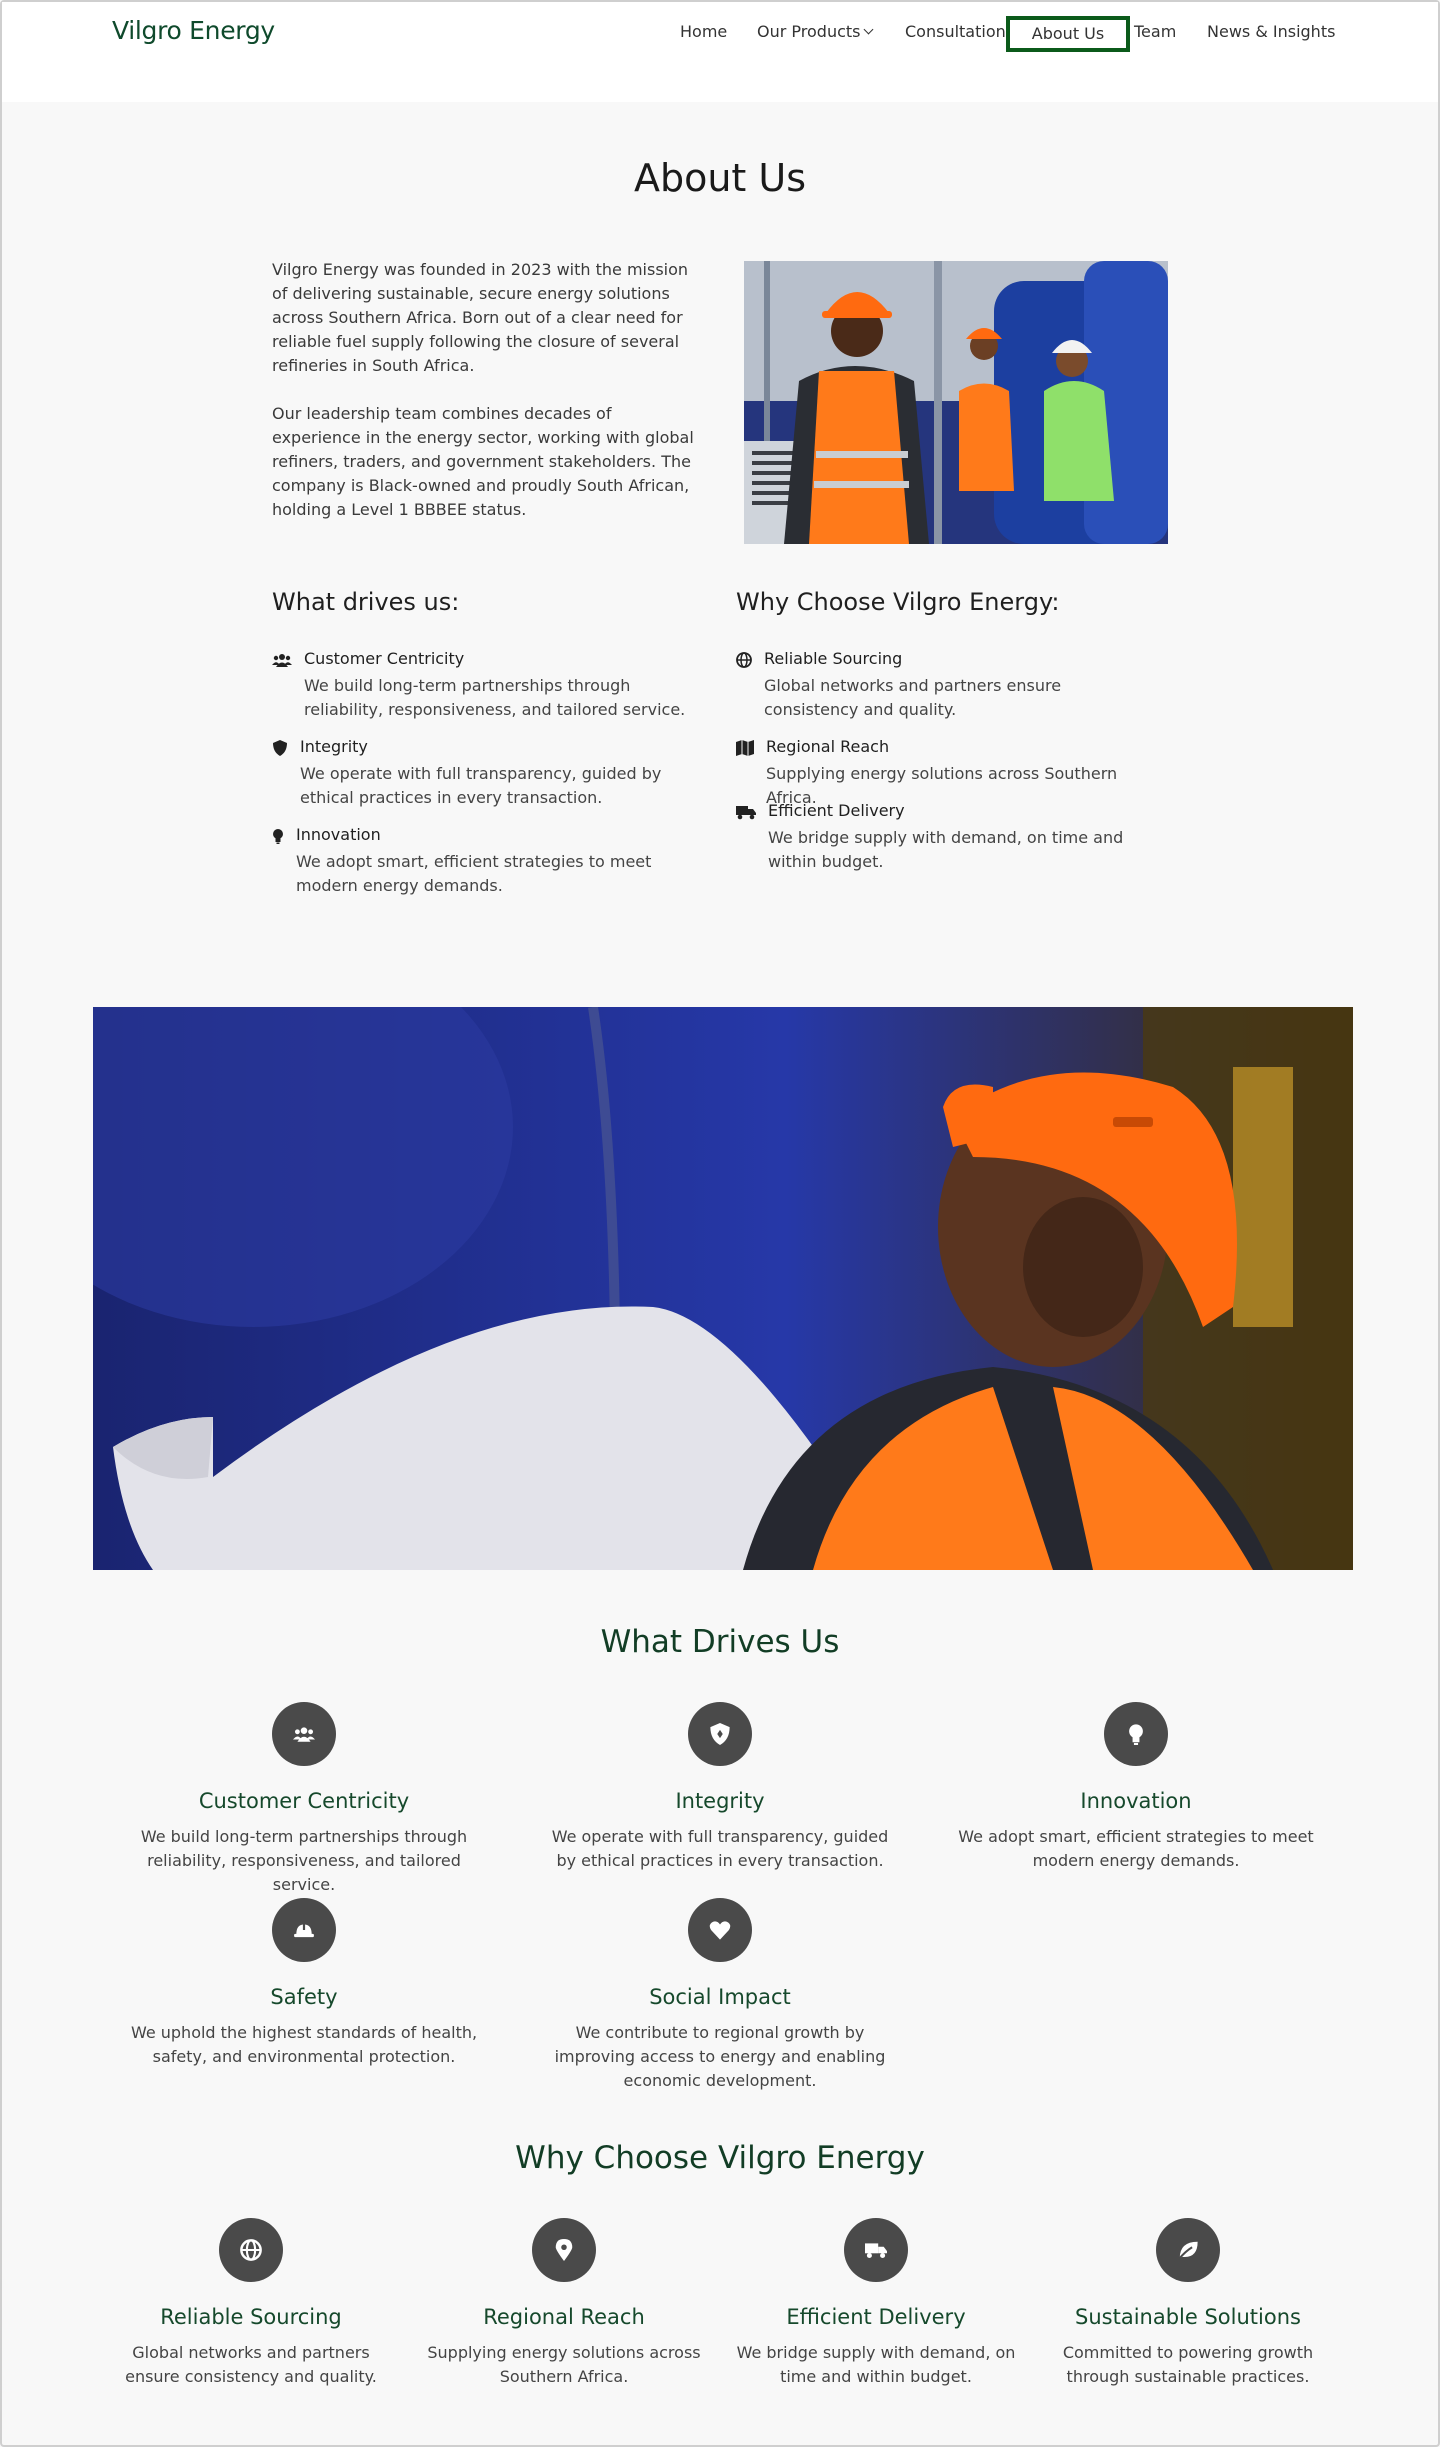 The image size is (1440, 2447). What do you see at coordinates (836, 810) in the screenshot?
I see `choose-item-title: Efficient Delivery` at bounding box center [836, 810].